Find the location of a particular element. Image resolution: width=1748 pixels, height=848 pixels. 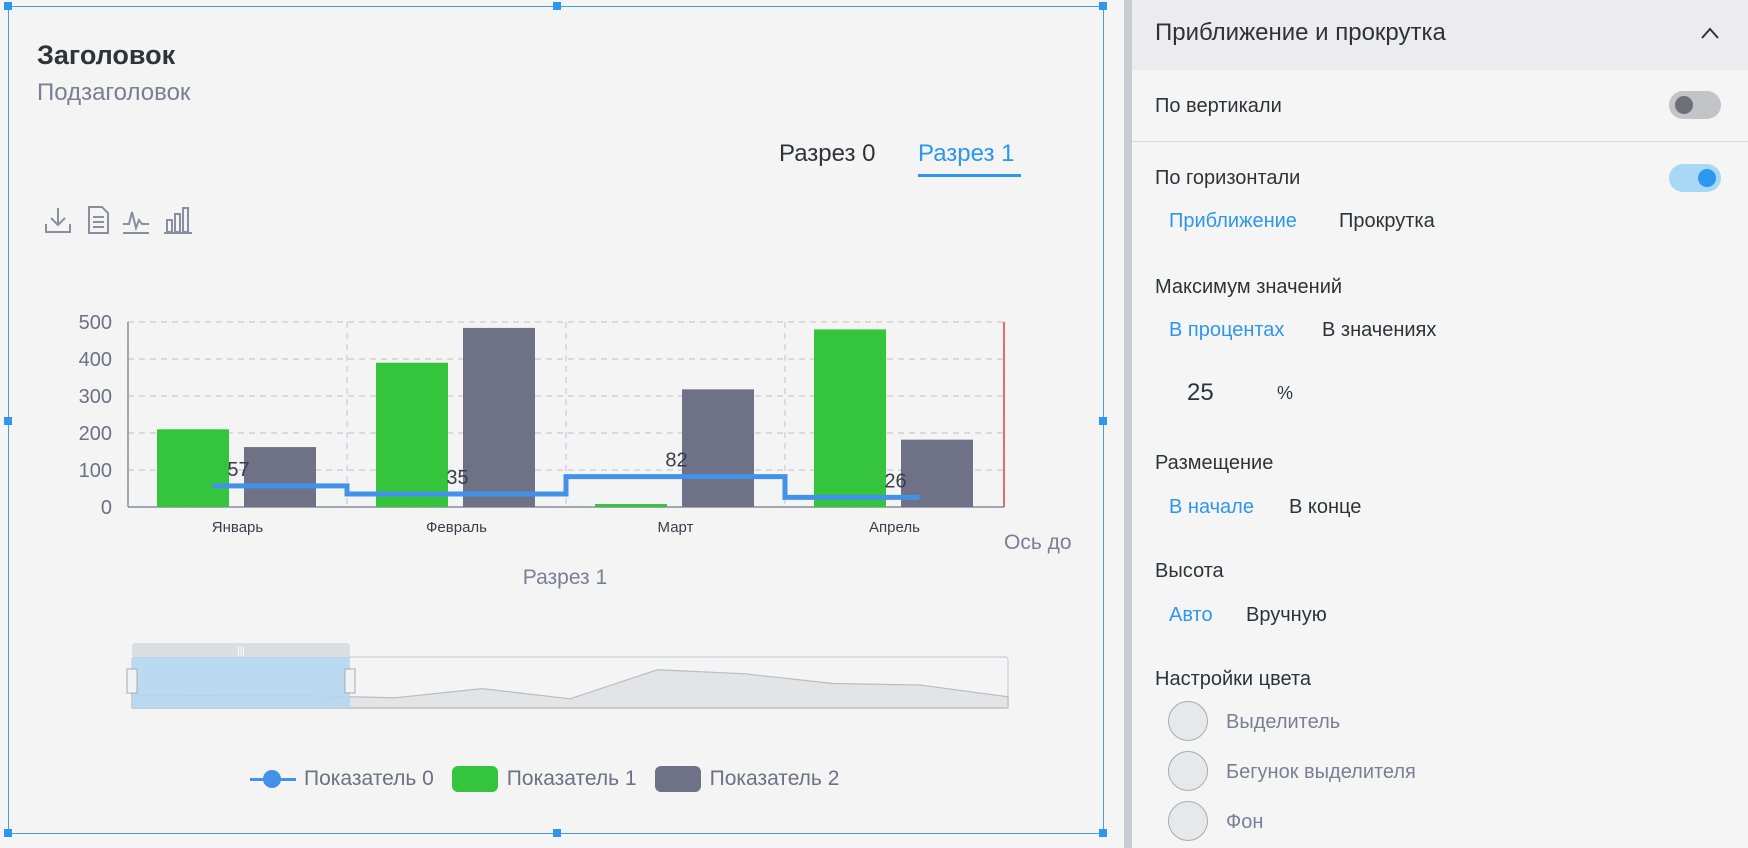

color-swatch-selector is located at coordinates (1188, 721).